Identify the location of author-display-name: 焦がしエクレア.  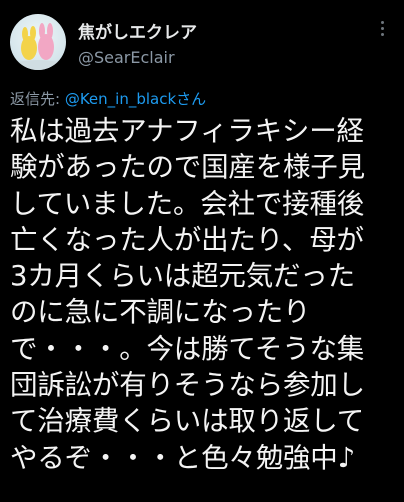
(137, 30).